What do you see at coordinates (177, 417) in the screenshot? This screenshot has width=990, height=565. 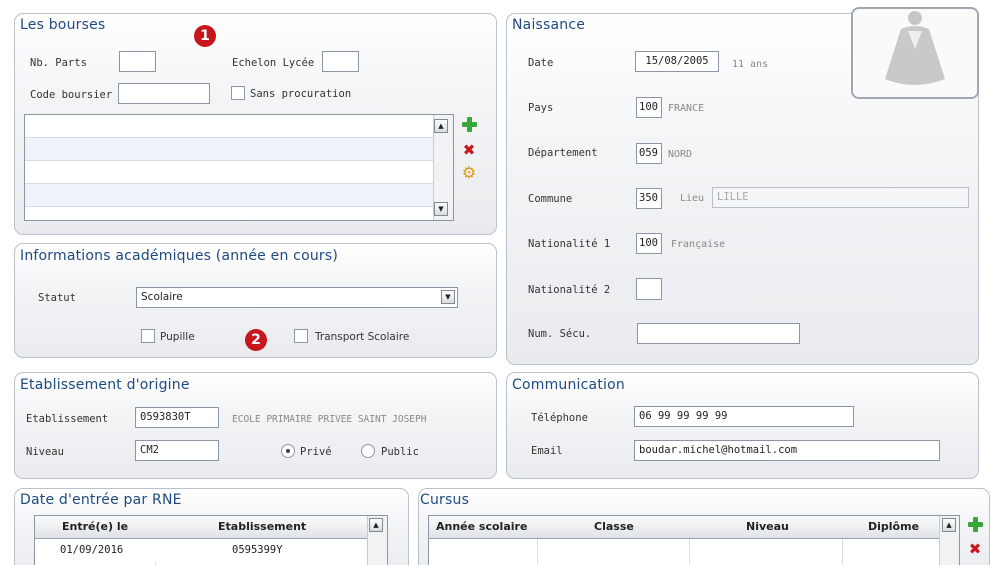 I see `etablissement-code-field: 0593830T` at bounding box center [177, 417].